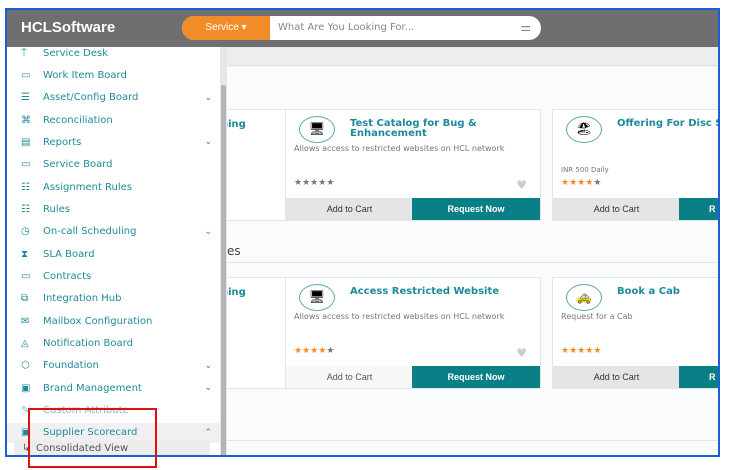  What do you see at coordinates (82, 299) in the screenshot?
I see `sidebar-item-label: Integration Hub` at bounding box center [82, 299].